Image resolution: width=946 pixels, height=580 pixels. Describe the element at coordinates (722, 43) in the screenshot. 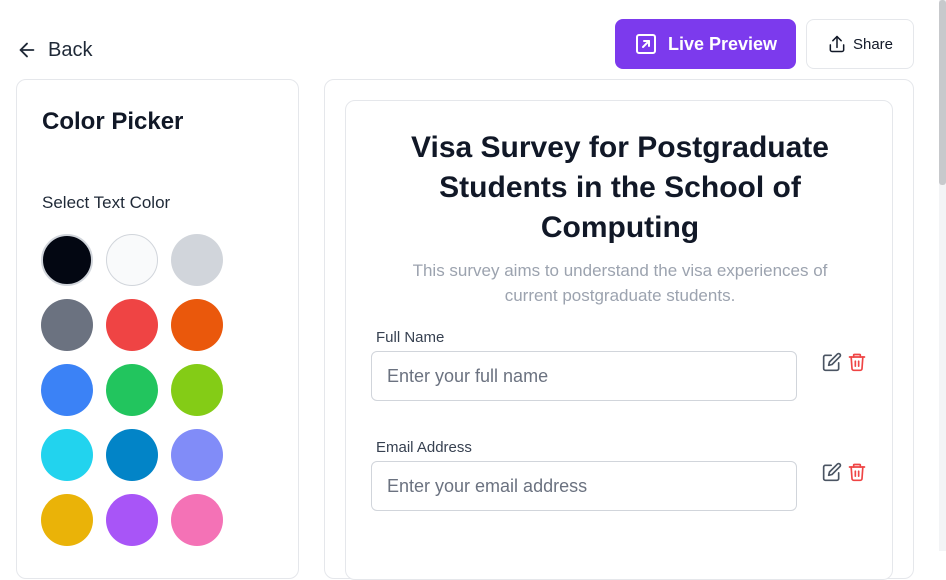

I see `live-preview-label: Live Preview` at that location.